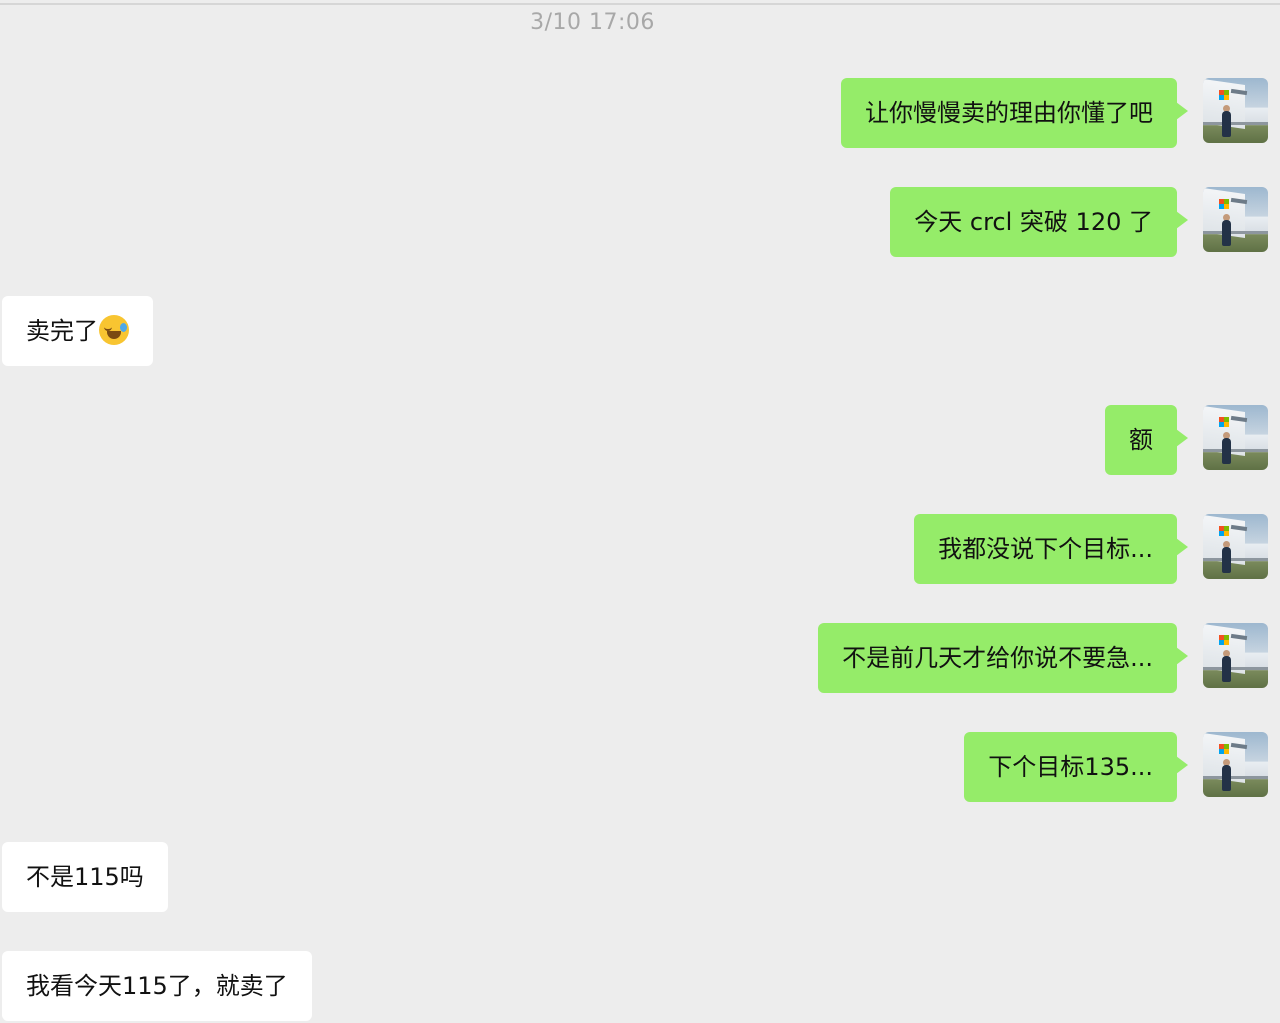 The height and width of the screenshot is (1023, 1280). I want to click on message-row: 额, so click(640, 441).